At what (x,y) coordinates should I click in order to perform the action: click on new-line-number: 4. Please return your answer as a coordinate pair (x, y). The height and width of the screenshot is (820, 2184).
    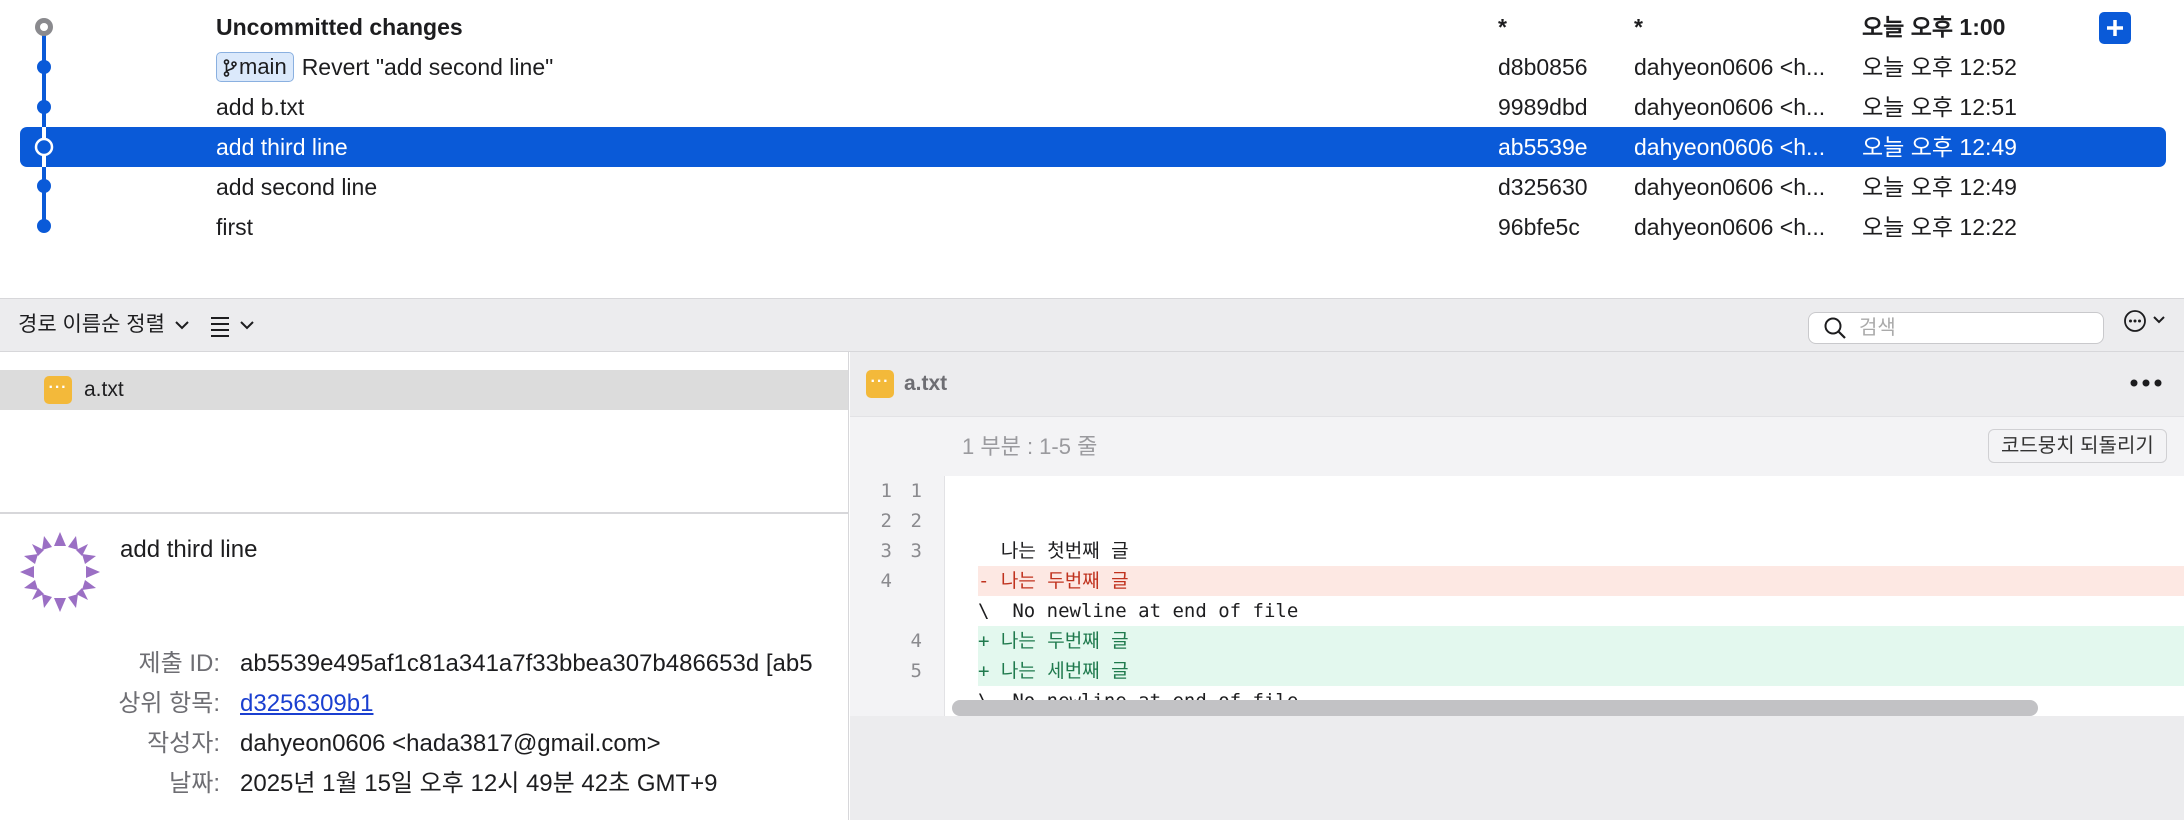
    Looking at the image, I should click on (916, 641).